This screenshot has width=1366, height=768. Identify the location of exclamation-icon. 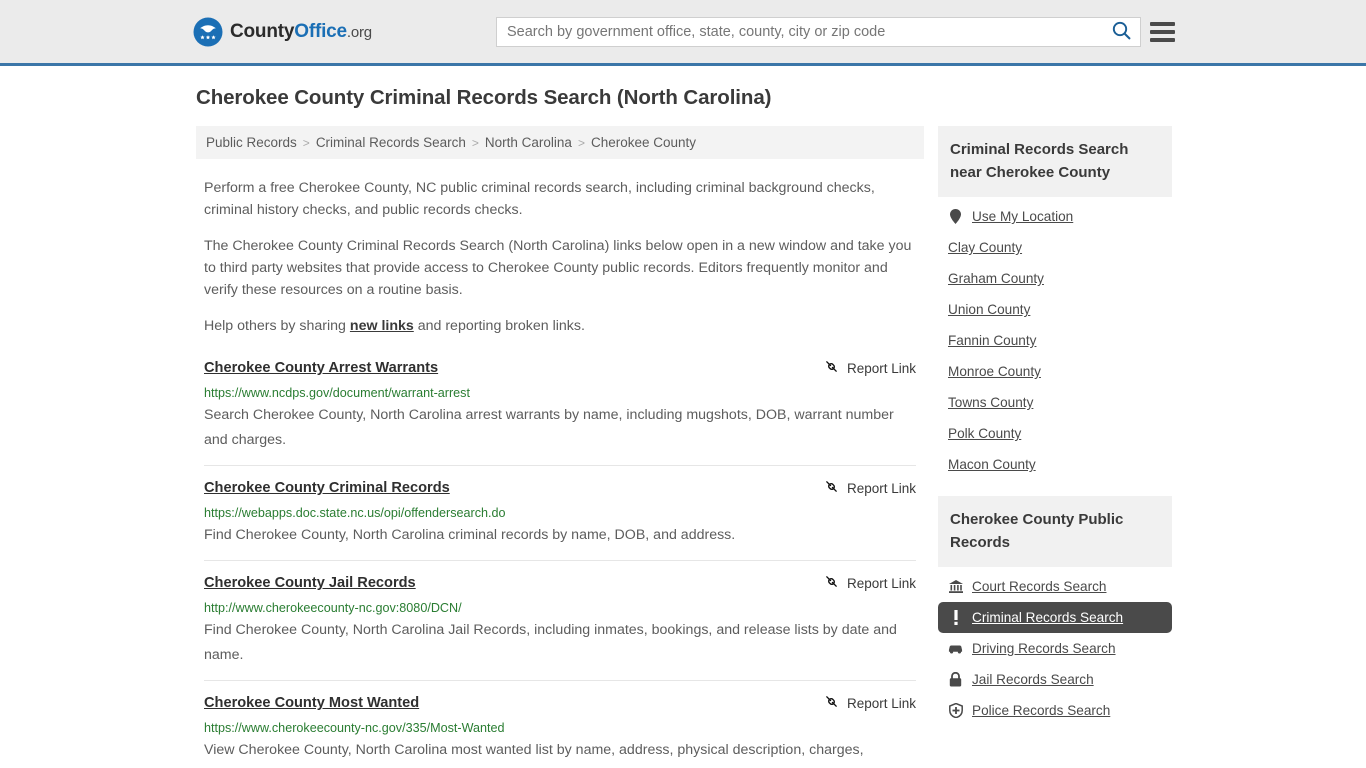
(955, 617).